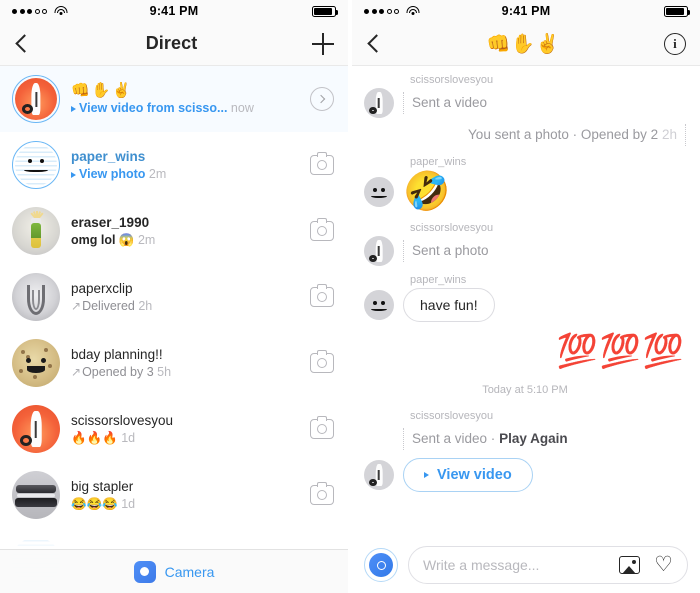 This screenshot has width=700, height=593. Describe the element at coordinates (663, 564) in the screenshot. I see `heart-icon: ♡` at that location.